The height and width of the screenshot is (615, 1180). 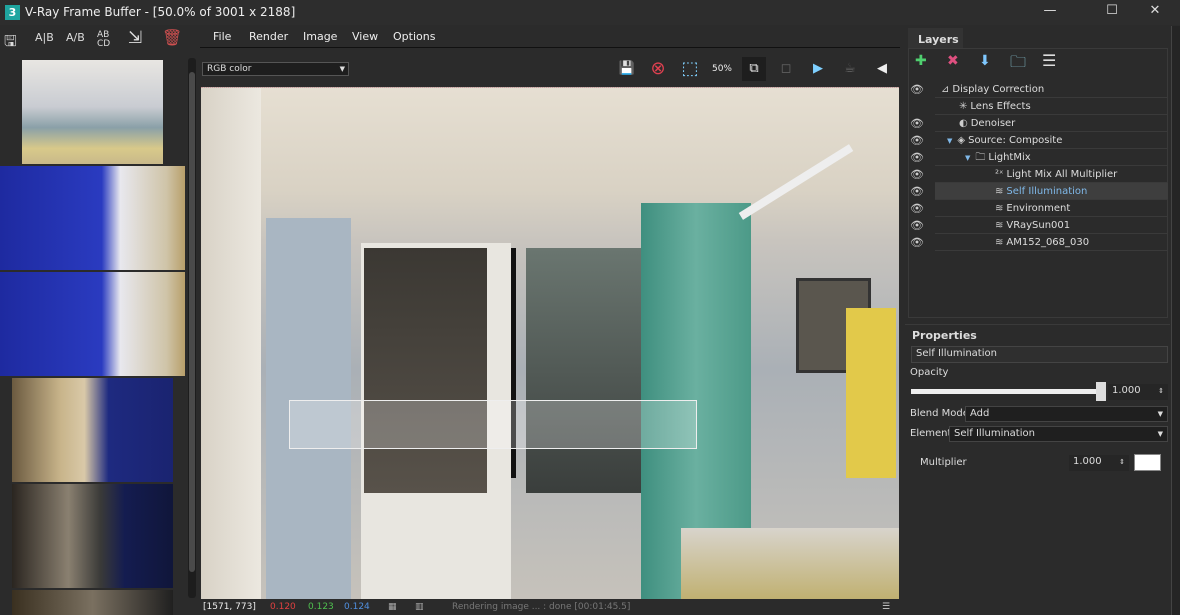 What do you see at coordinates (44, 37) in the screenshot?
I see `ab-vertical-icon: A|B` at bounding box center [44, 37].